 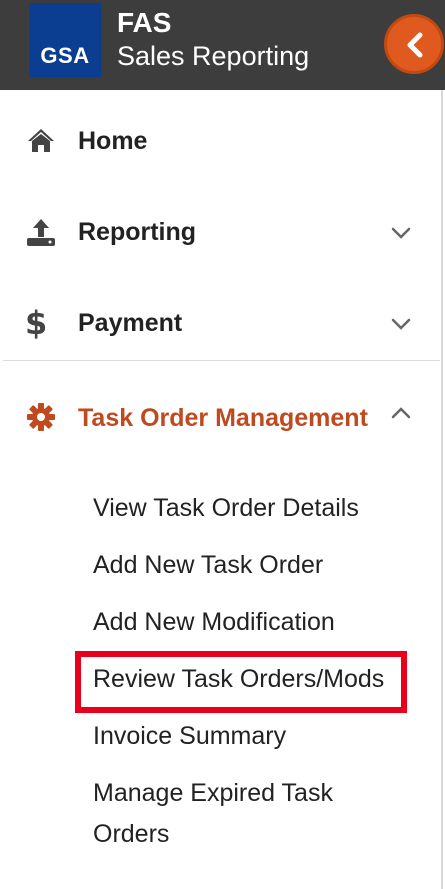 What do you see at coordinates (65, 40) in the screenshot?
I see `gsa-logo: GSA` at bounding box center [65, 40].